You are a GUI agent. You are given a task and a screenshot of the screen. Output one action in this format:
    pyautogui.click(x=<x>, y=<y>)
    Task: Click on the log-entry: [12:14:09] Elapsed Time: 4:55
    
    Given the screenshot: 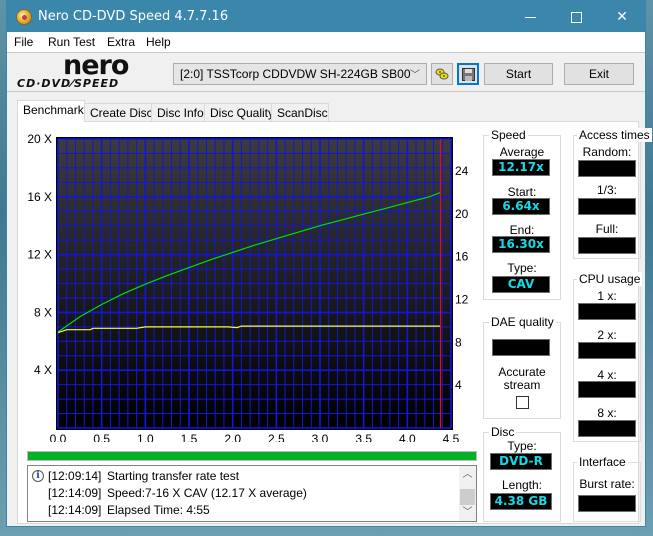 What is the action you would take?
    pyautogui.click(x=243, y=511)
    